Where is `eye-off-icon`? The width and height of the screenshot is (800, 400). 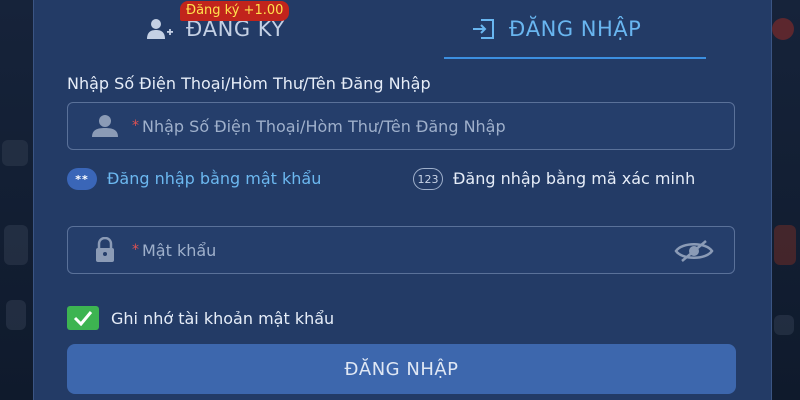
eye-off-icon is located at coordinates (694, 251).